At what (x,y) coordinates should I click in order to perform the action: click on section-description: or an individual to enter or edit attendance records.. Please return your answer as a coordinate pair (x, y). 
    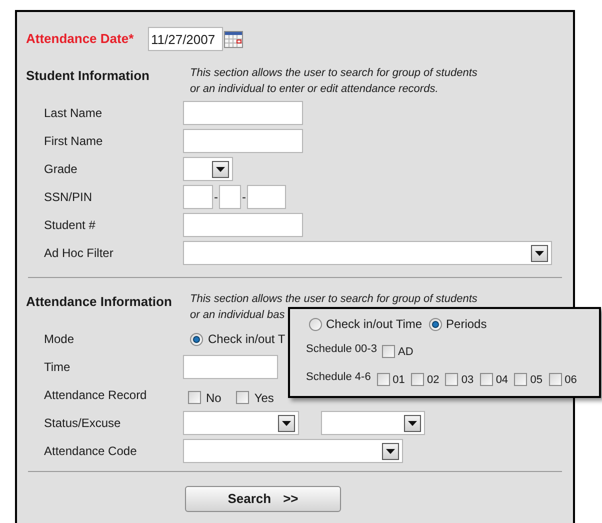
    Looking at the image, I should click on (315, 89).